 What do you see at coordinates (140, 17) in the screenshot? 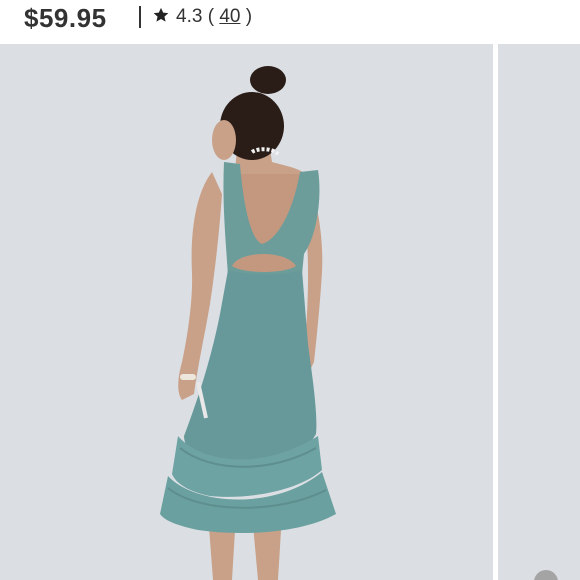
I see `header-divider` at bounding box center [140, 17].